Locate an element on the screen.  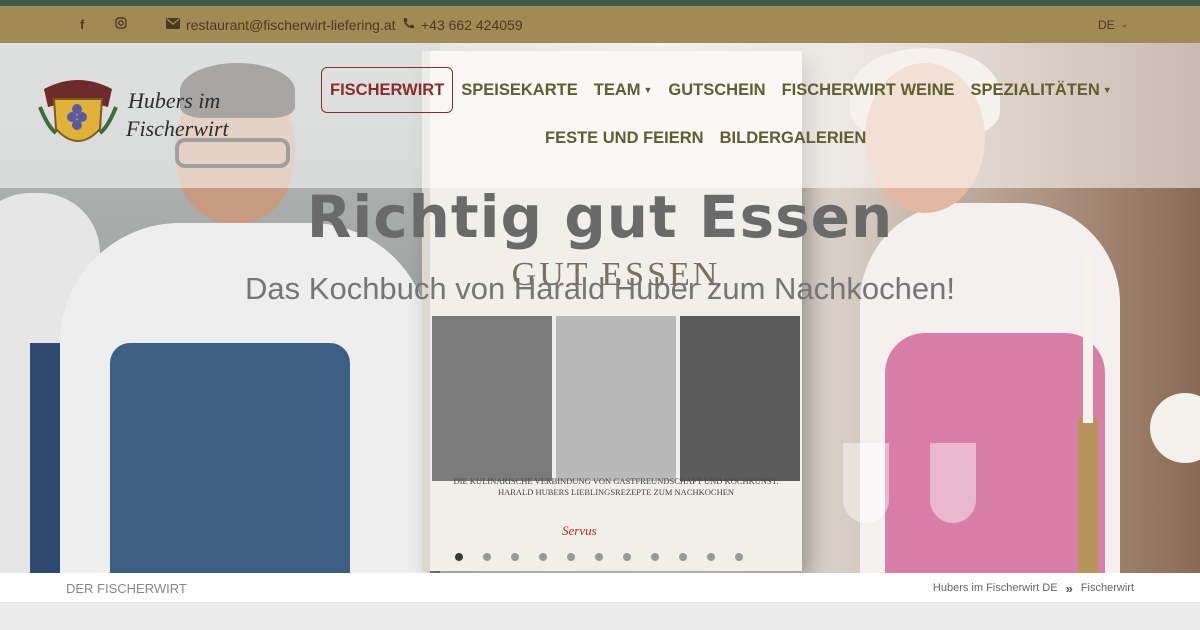
language-selector: DE ⌄ is located at coordinates (1113, 24).